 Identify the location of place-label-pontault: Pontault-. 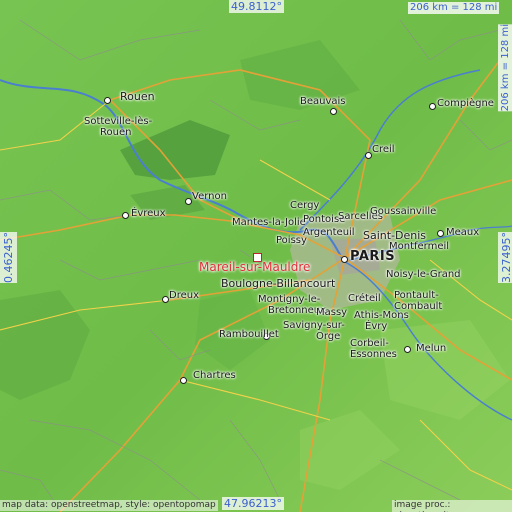
(416, 295).